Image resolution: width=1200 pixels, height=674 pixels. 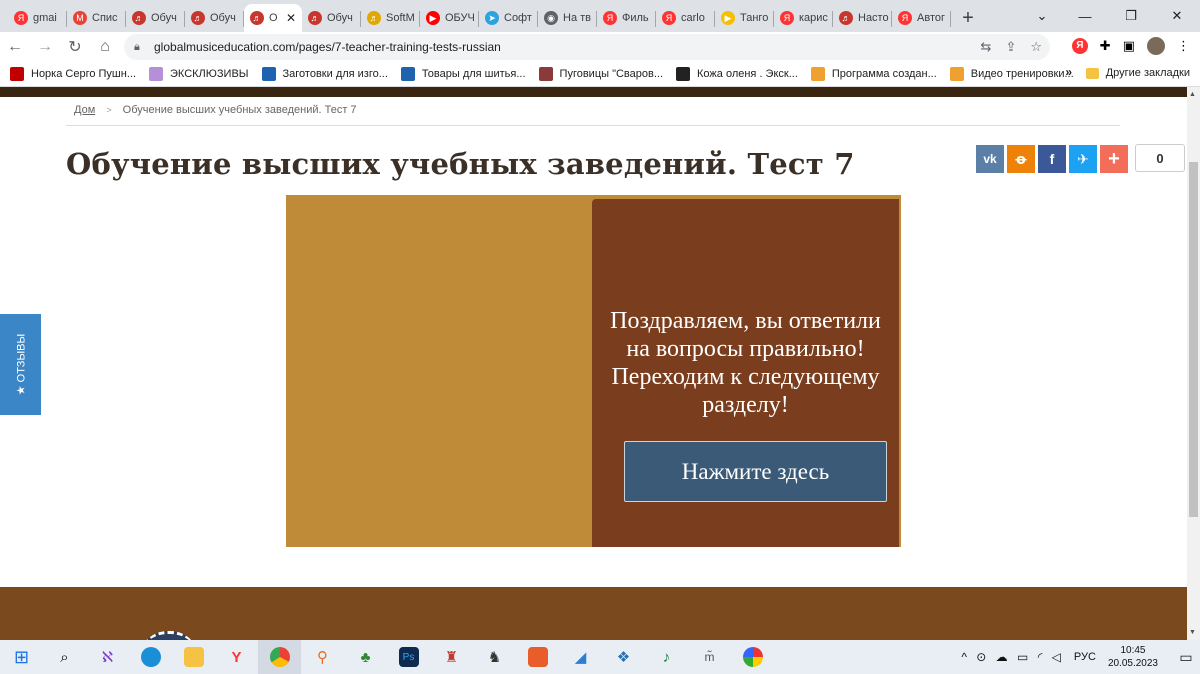 I want to click on folder-icon, so click(x=1092, y=73).